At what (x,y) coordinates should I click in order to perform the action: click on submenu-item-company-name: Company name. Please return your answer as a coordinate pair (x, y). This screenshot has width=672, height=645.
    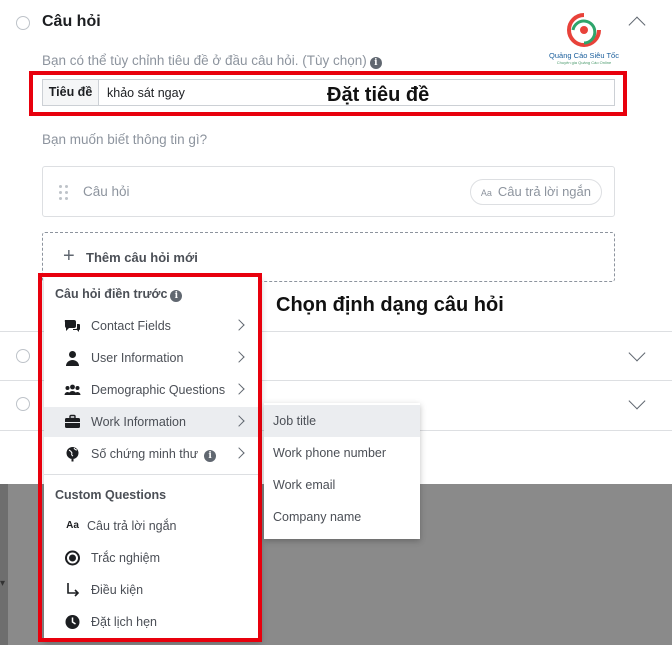
    Looking at the image, I should click on (342, 517).